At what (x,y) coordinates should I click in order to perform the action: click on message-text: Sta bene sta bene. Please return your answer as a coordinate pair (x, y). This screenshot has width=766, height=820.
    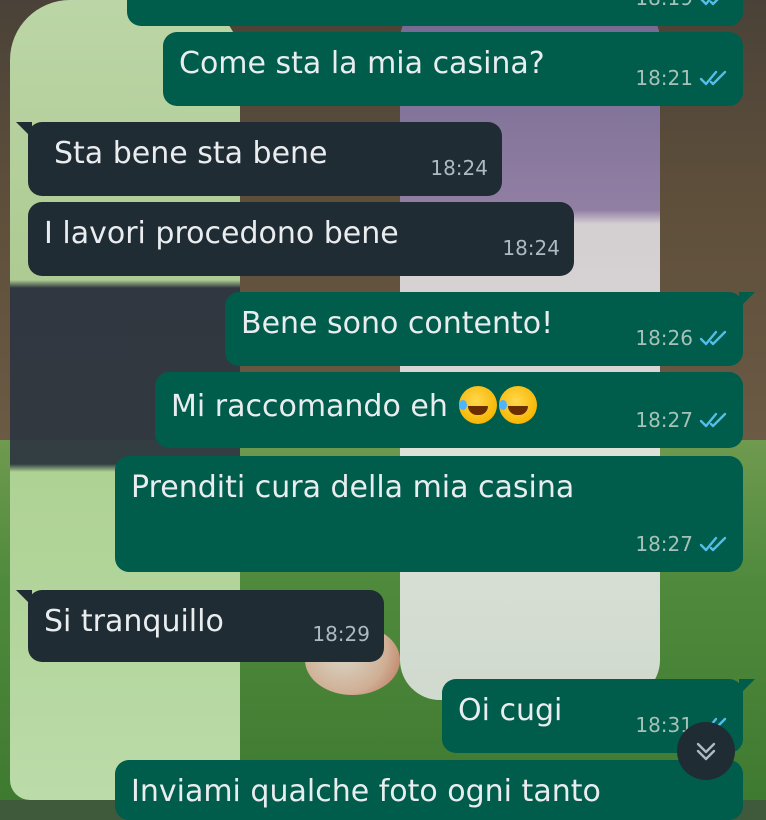
    Looking at the image, I should click on (191, 153).